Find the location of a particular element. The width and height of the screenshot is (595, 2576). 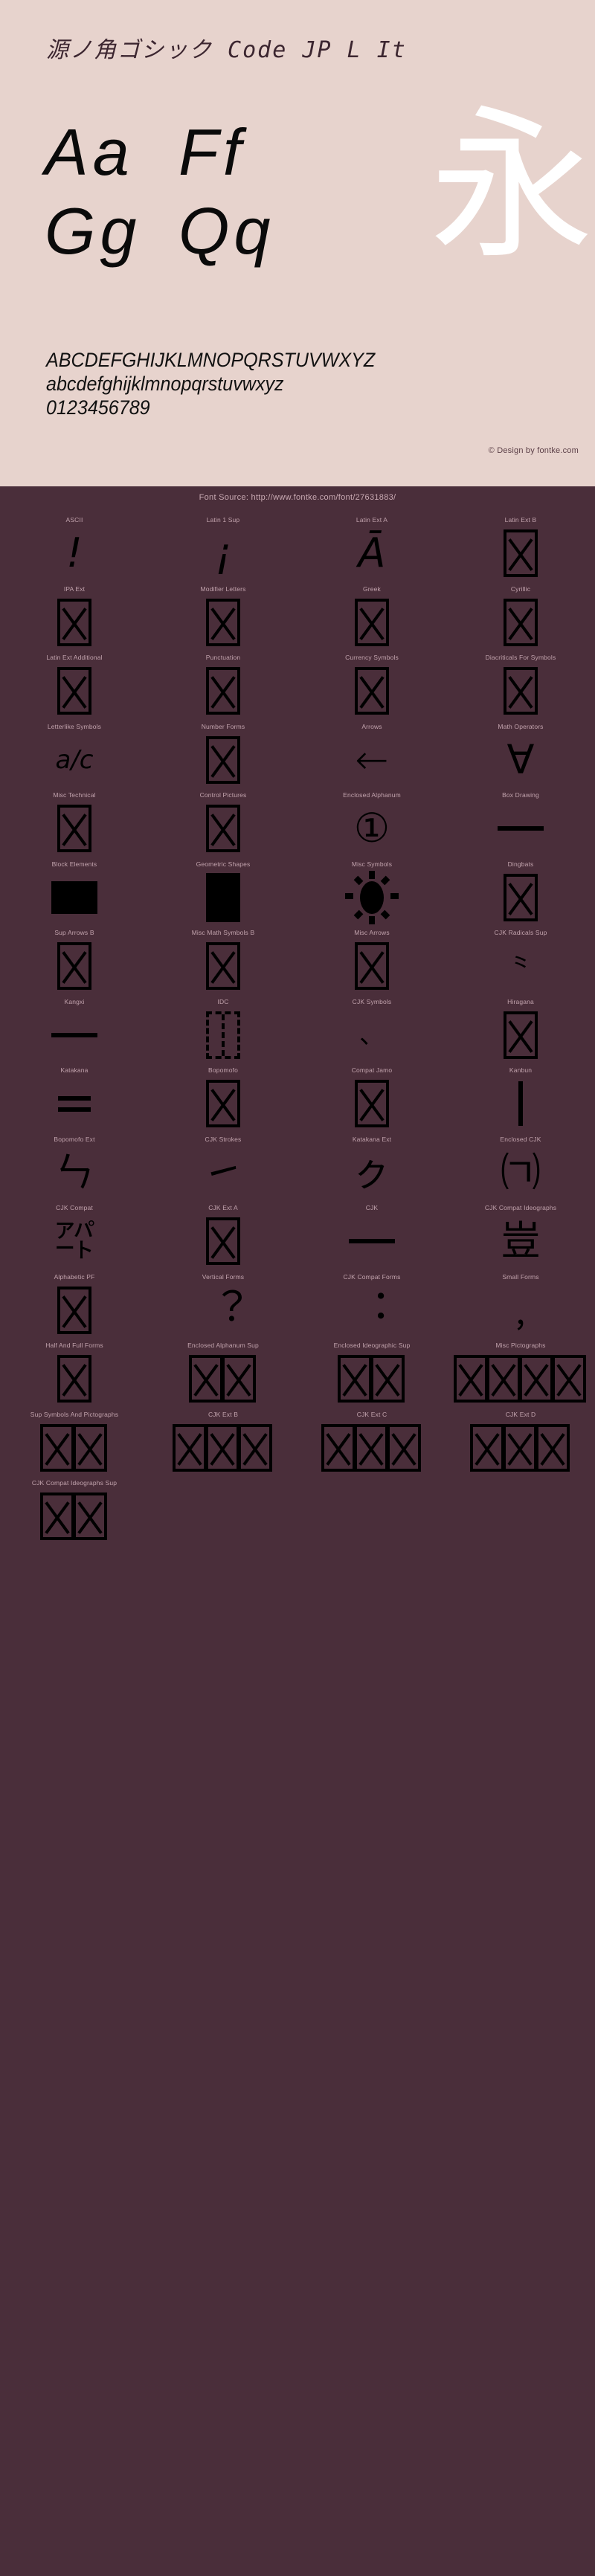

unicode-block-label: CJK is located at coordinates (372, 1207).